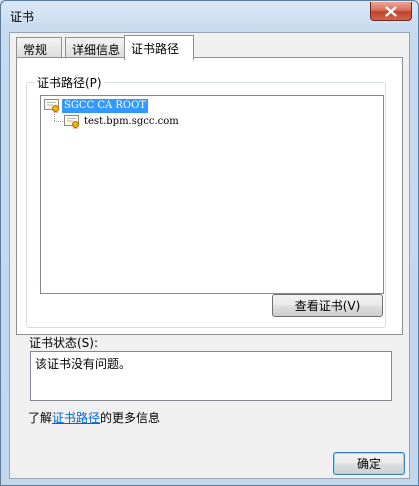 Image resolution: width=419 pixels, height=486 pixels. Describe the element at coordinates (105, 106) in the screenshot. I see `root-cert-label: SGCC CA ROOT` at that location.